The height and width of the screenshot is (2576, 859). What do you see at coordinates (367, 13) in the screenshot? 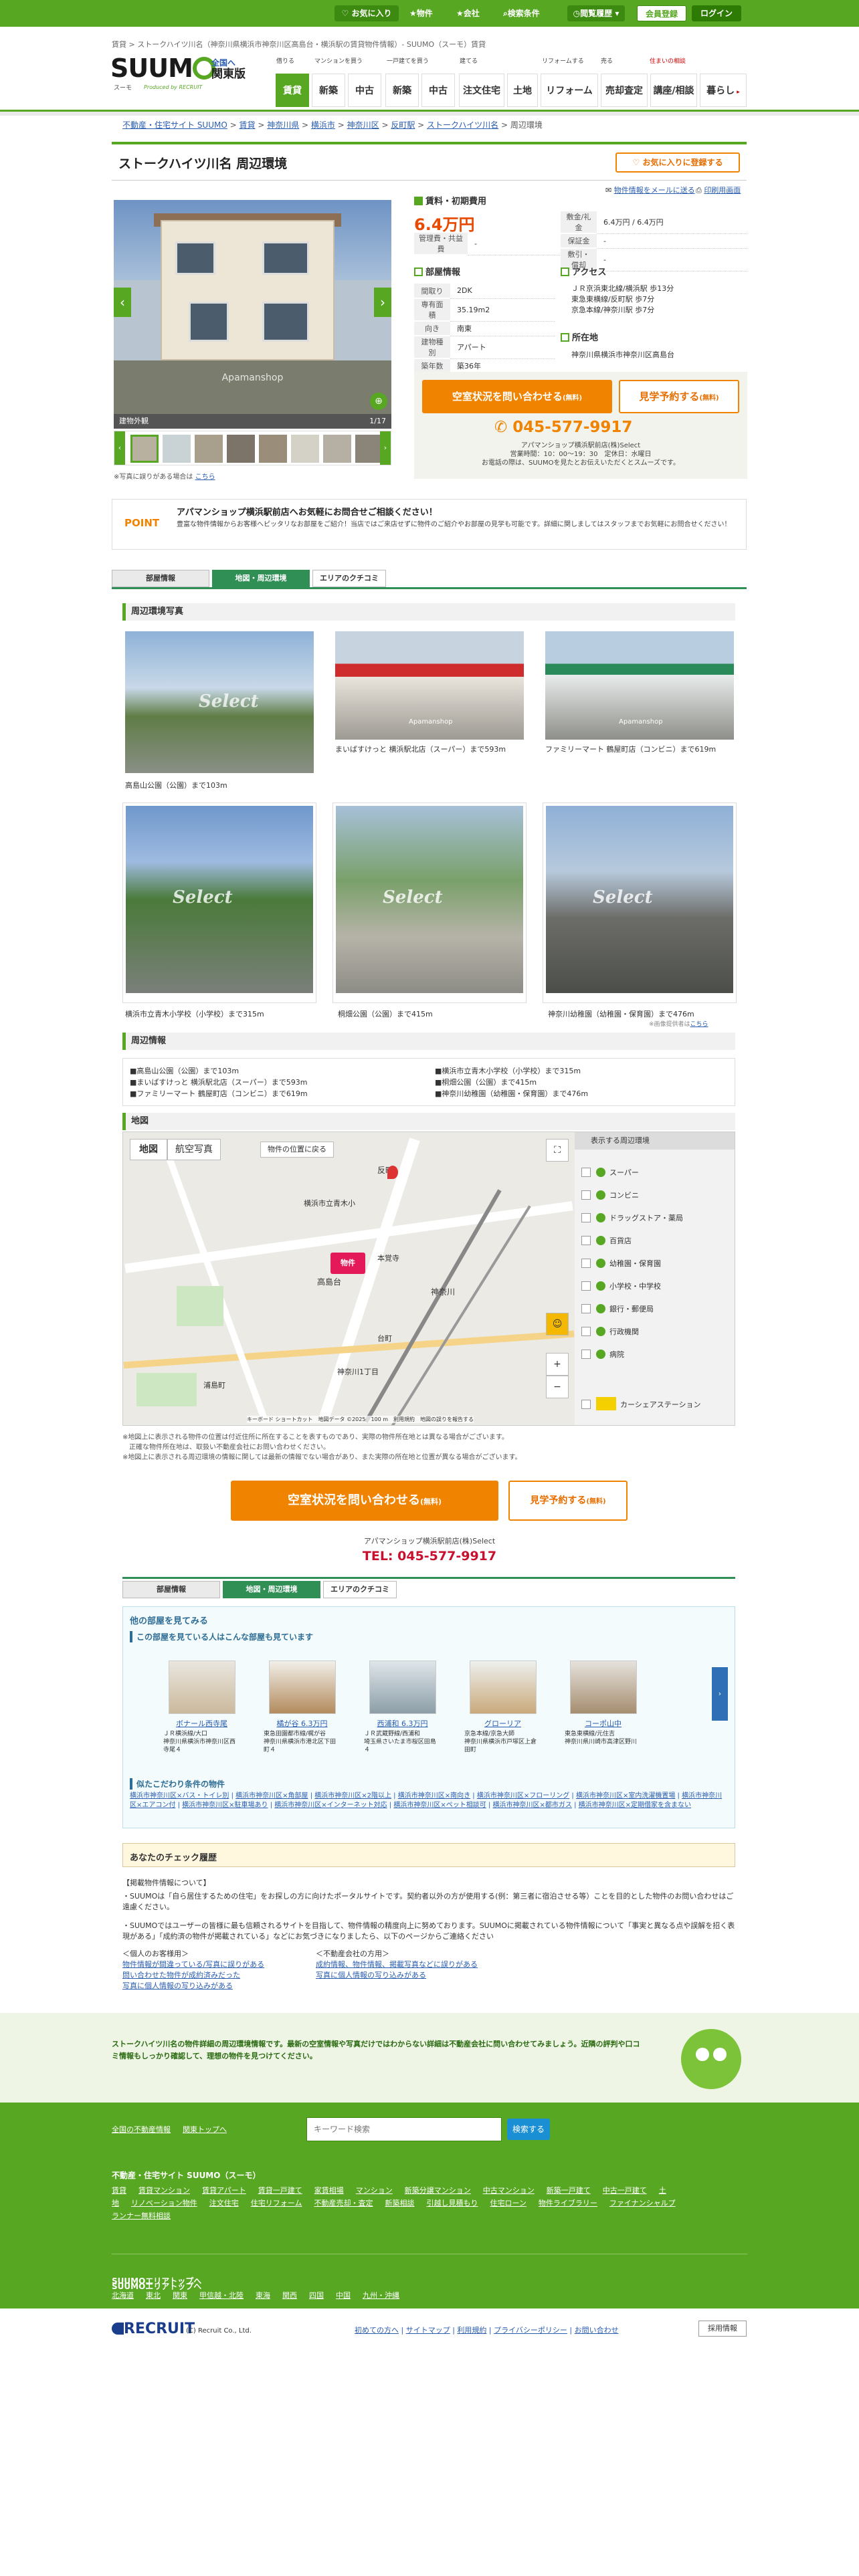
I see `favorites-button: ♡ お気に入り` at bounding box center [367, 13].